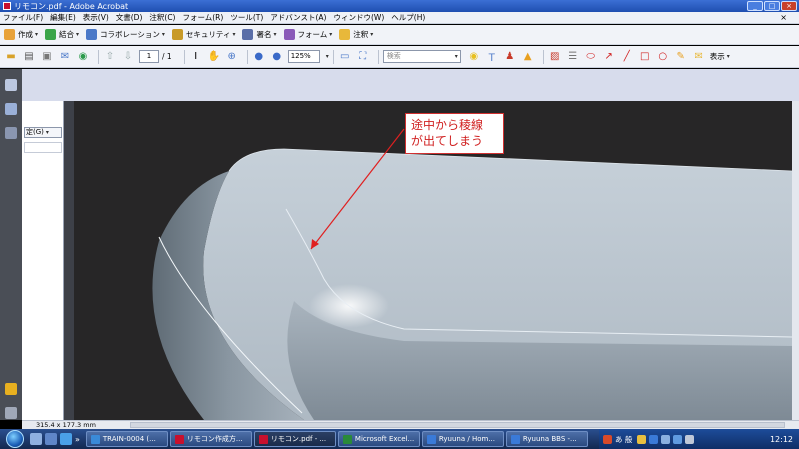 The width and height of the screenshot is (799, 449). Describe the element at coordinates (345, 57) in the screenshot. I see `fit-page-icon: ▭` at that location.